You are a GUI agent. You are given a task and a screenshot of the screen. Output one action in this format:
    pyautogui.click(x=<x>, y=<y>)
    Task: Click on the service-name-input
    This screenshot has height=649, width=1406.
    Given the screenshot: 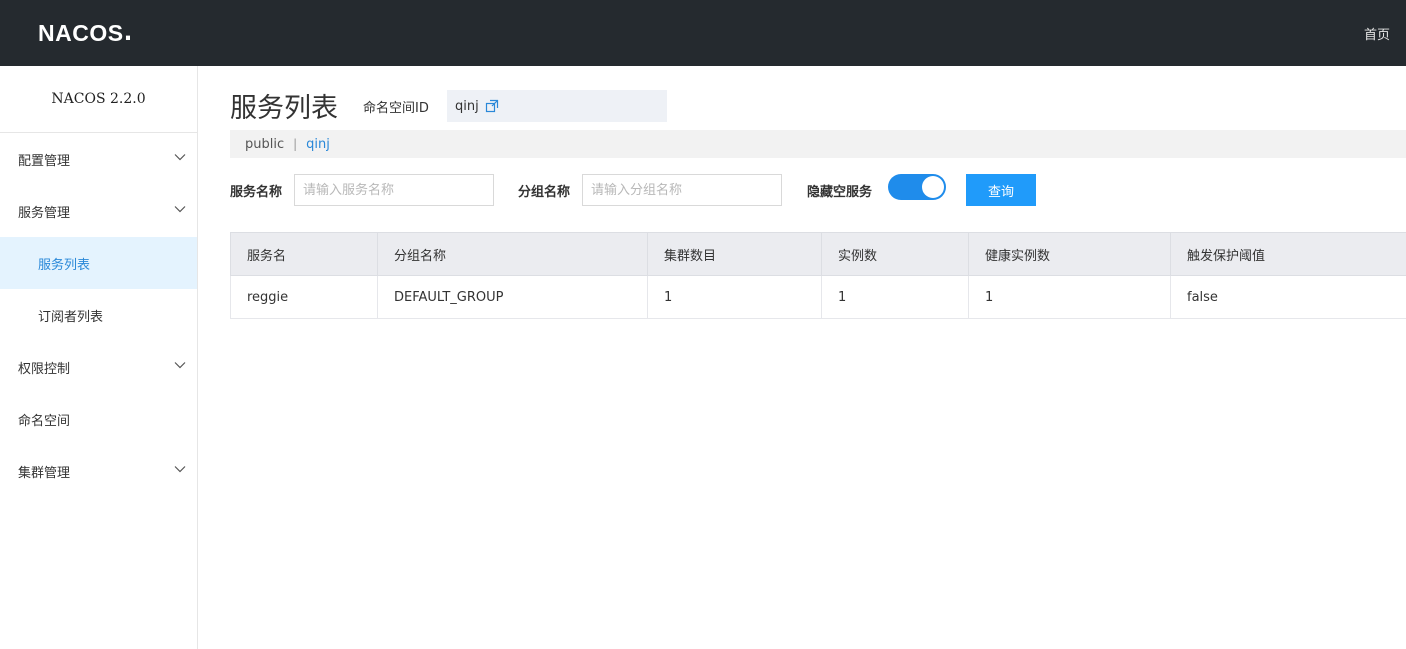 What is the action you would take?
    pyautogui.click(x=394, y=190)
    